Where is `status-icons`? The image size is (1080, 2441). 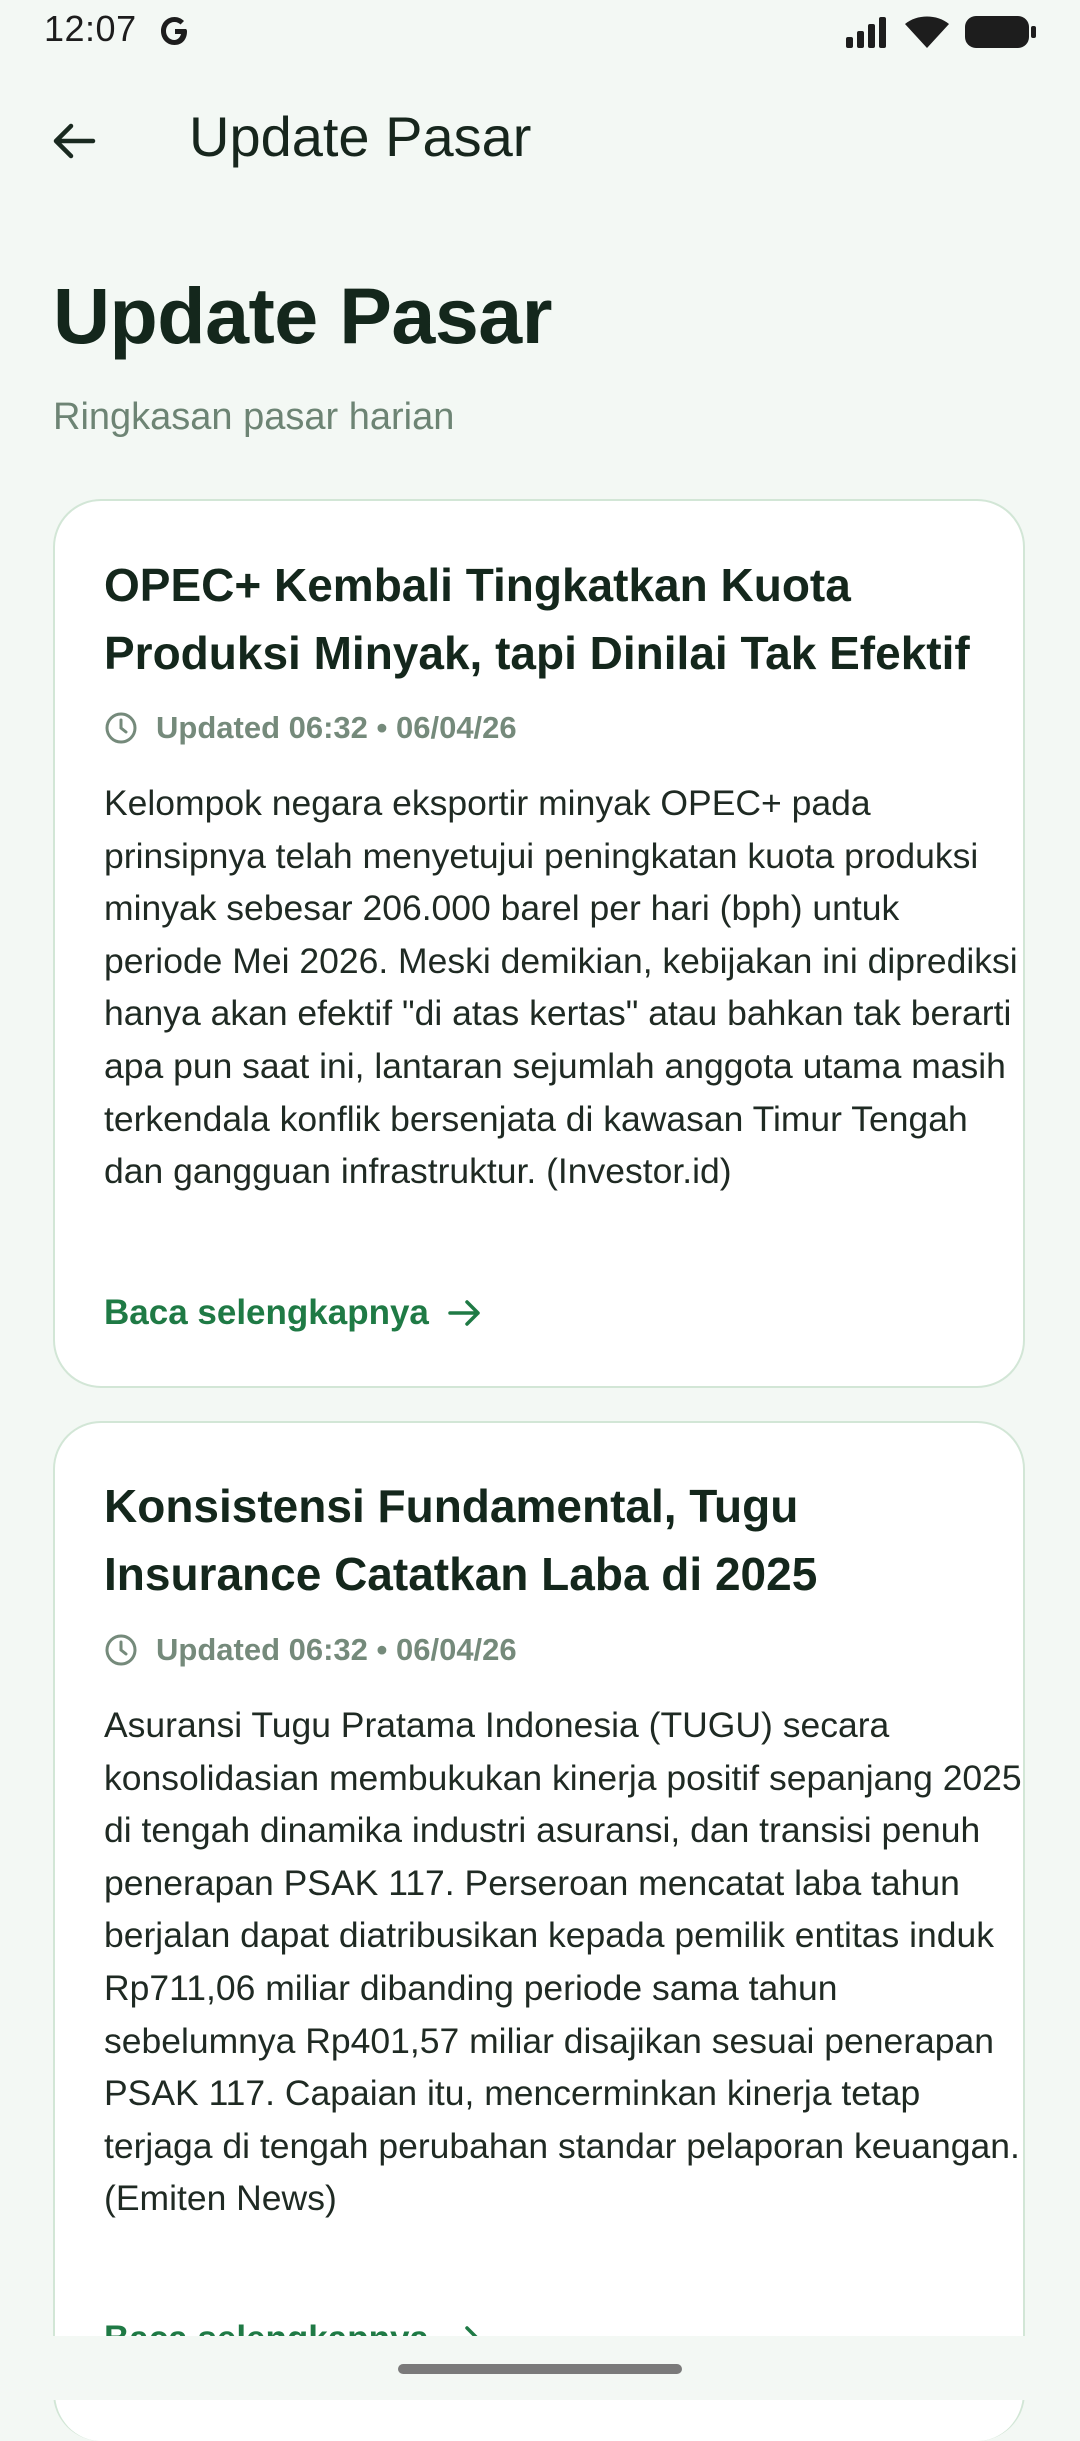 status-icons is located at coordinates (941, 32).